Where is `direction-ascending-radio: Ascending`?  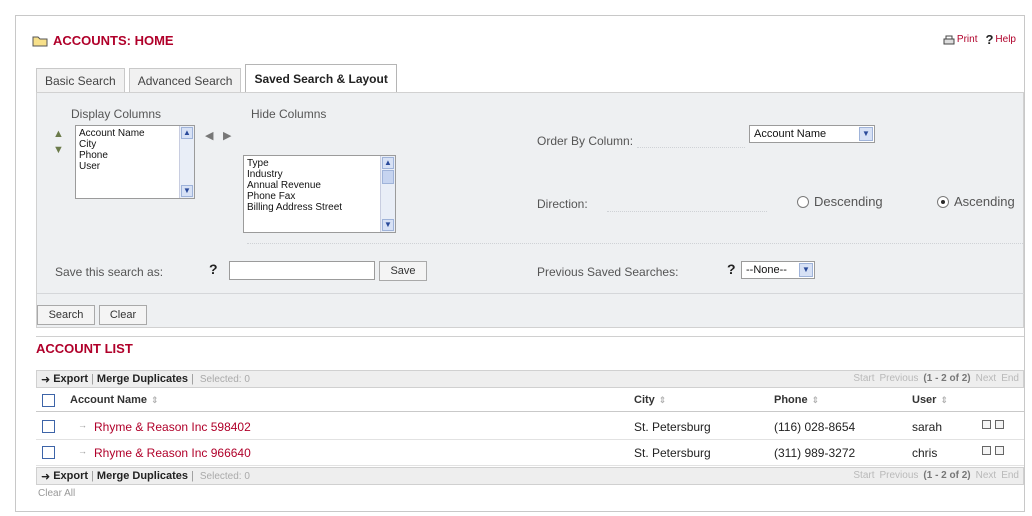 direction-ascending-radio: Ascending is located at coordinates (976, 201).